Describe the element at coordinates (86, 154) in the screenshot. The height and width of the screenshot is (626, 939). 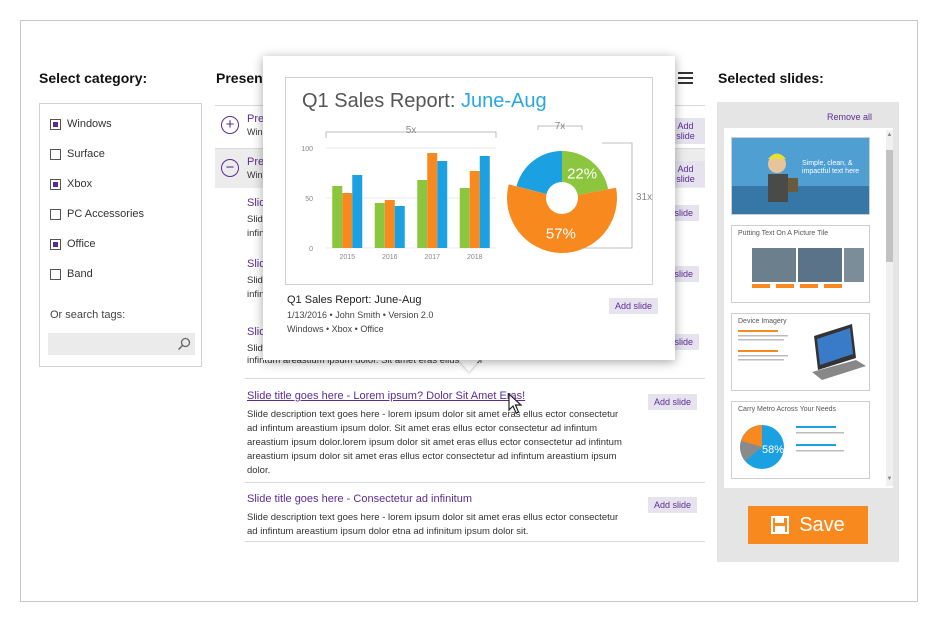
I see `category-label: Surface` at that location.